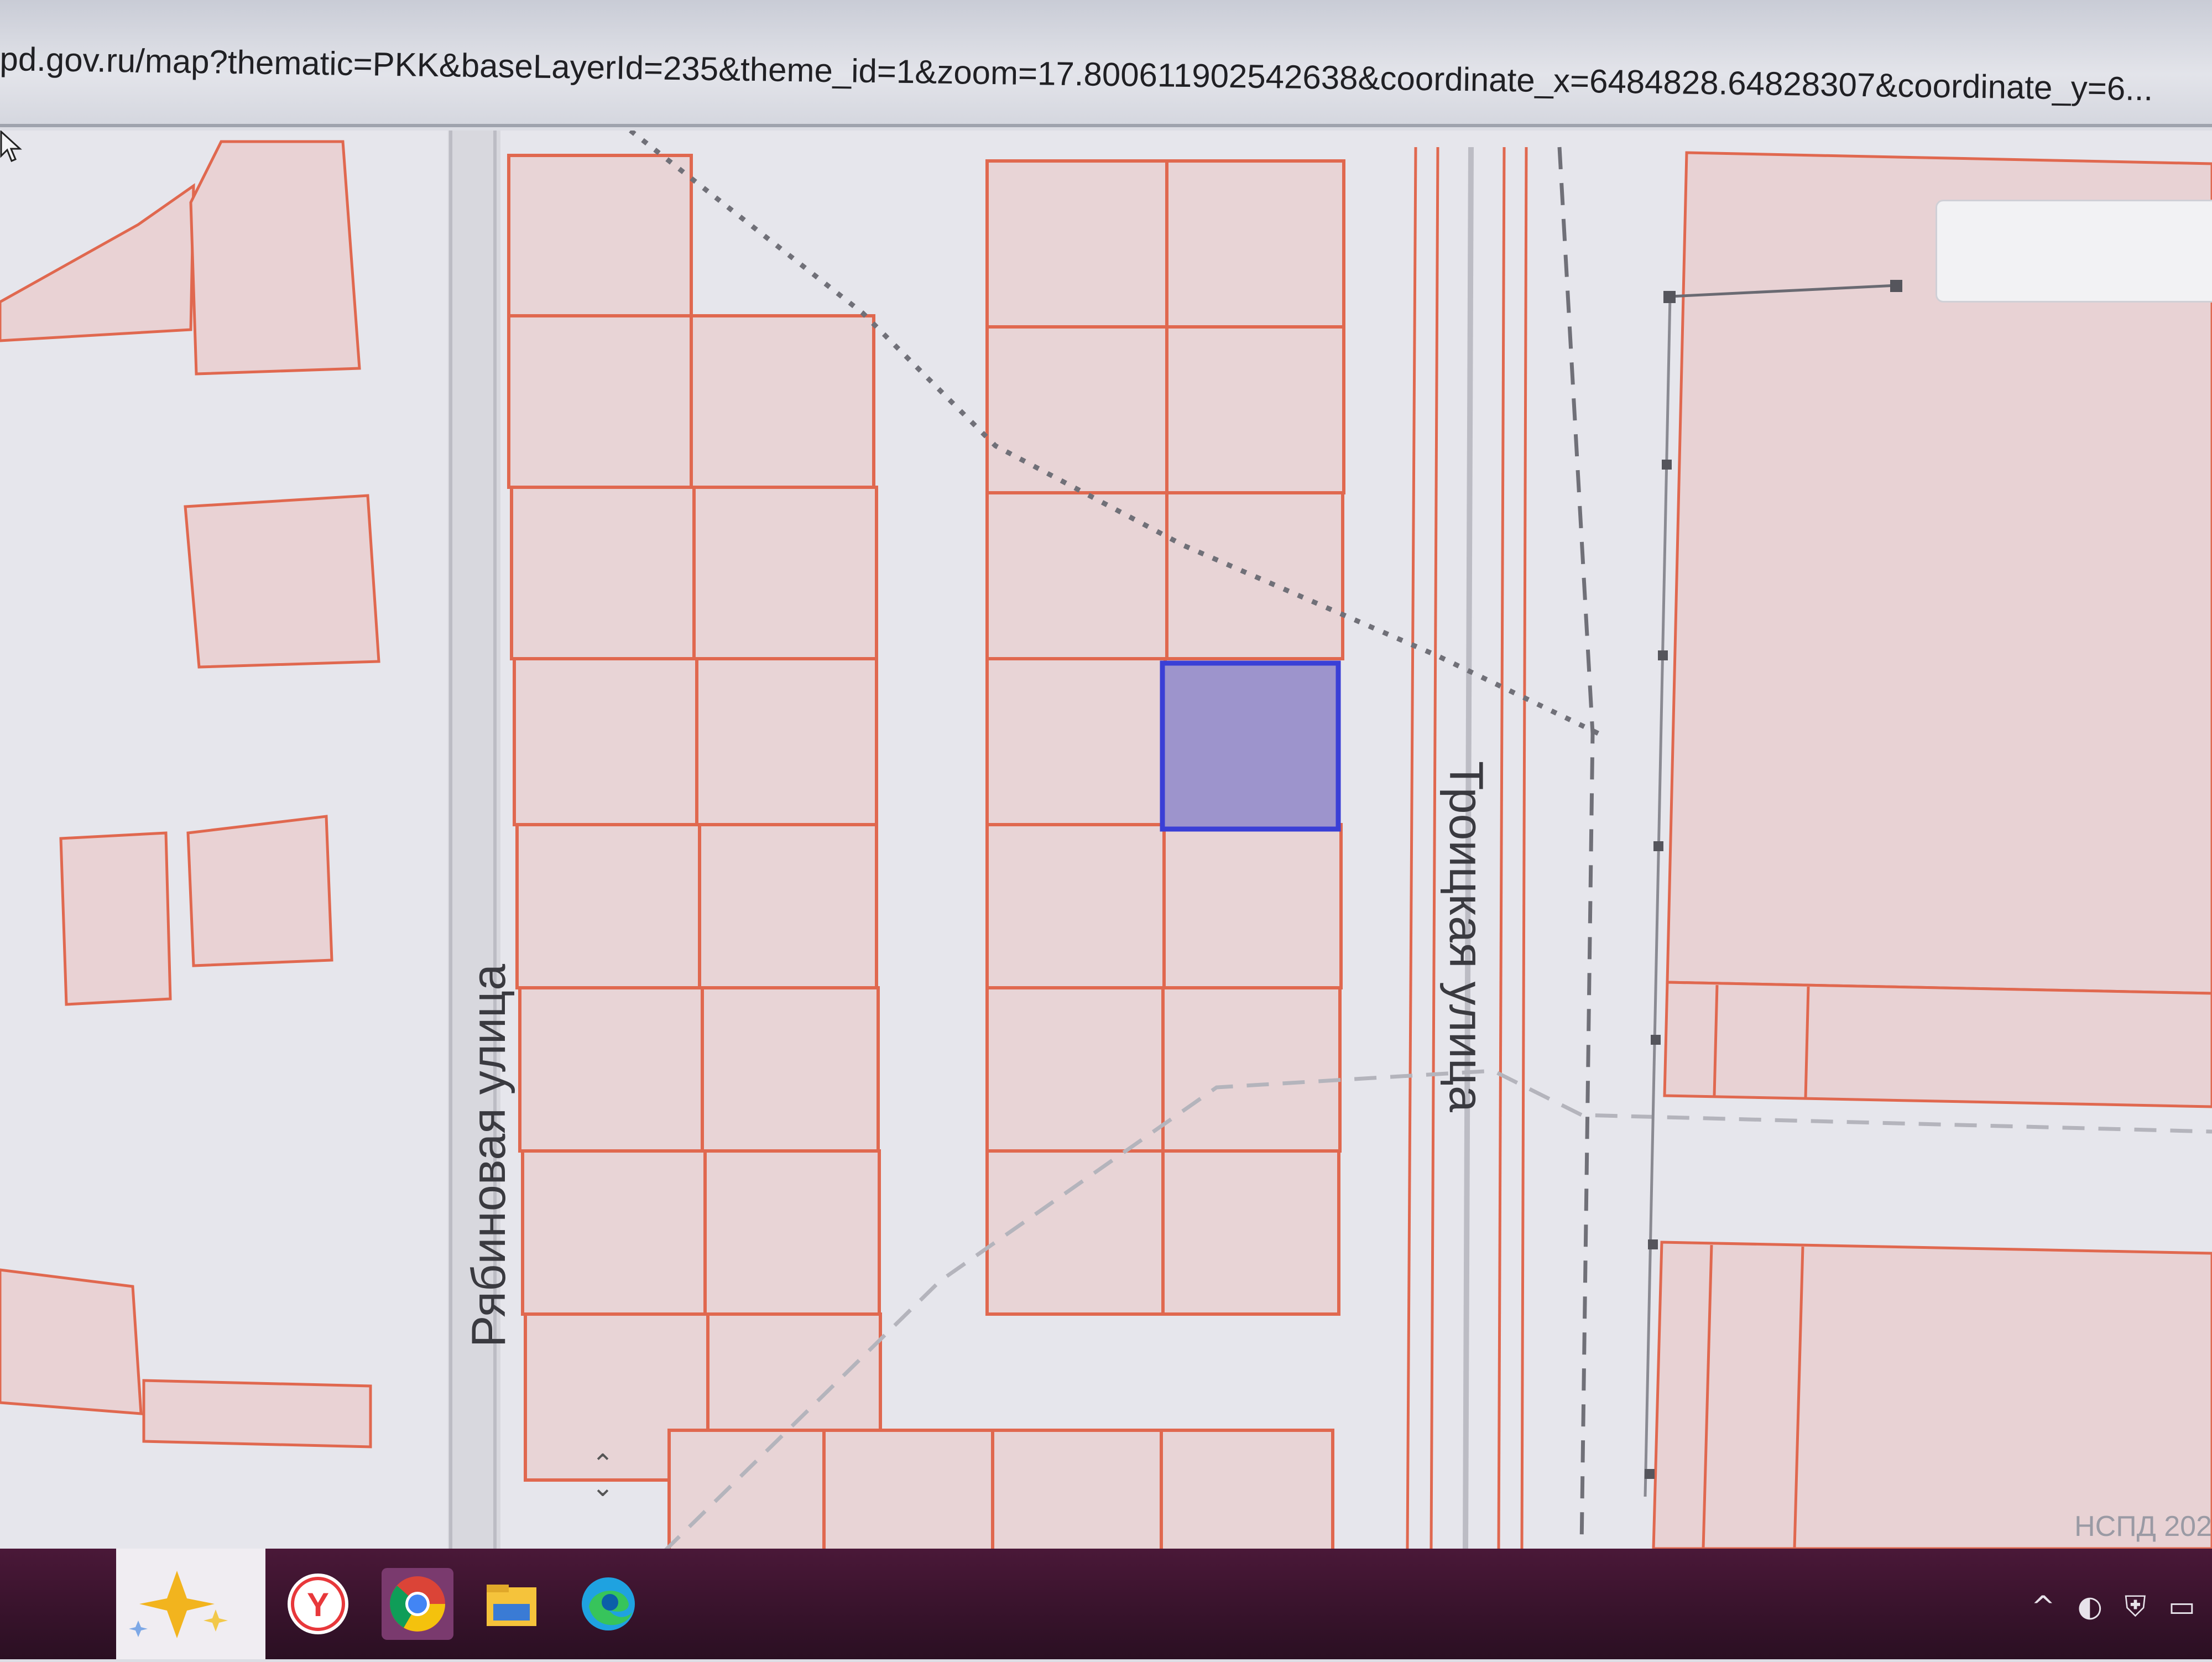  I want to click on chevron-up-down-icon: ⌃ ⌄, so click(602, 1476).